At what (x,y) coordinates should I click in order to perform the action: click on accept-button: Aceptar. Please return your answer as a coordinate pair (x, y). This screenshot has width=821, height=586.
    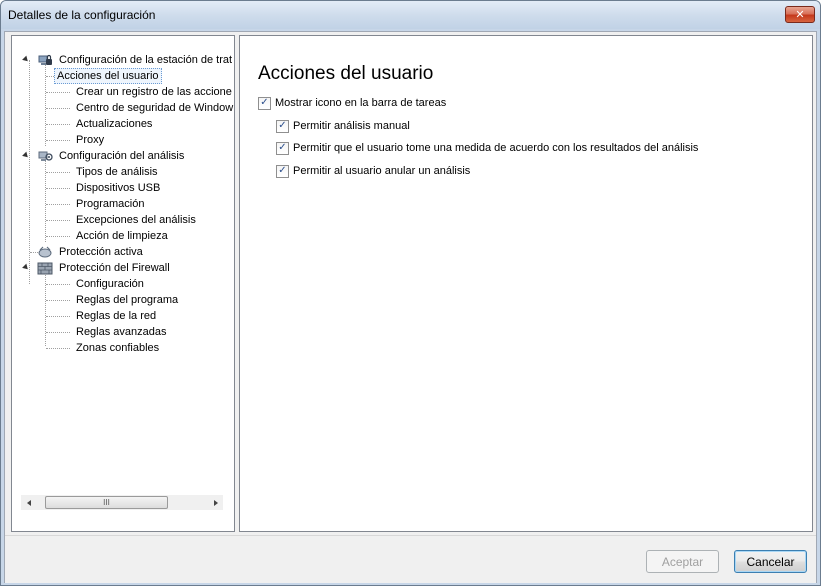
    Looking at the image, I should click on (682, 561).